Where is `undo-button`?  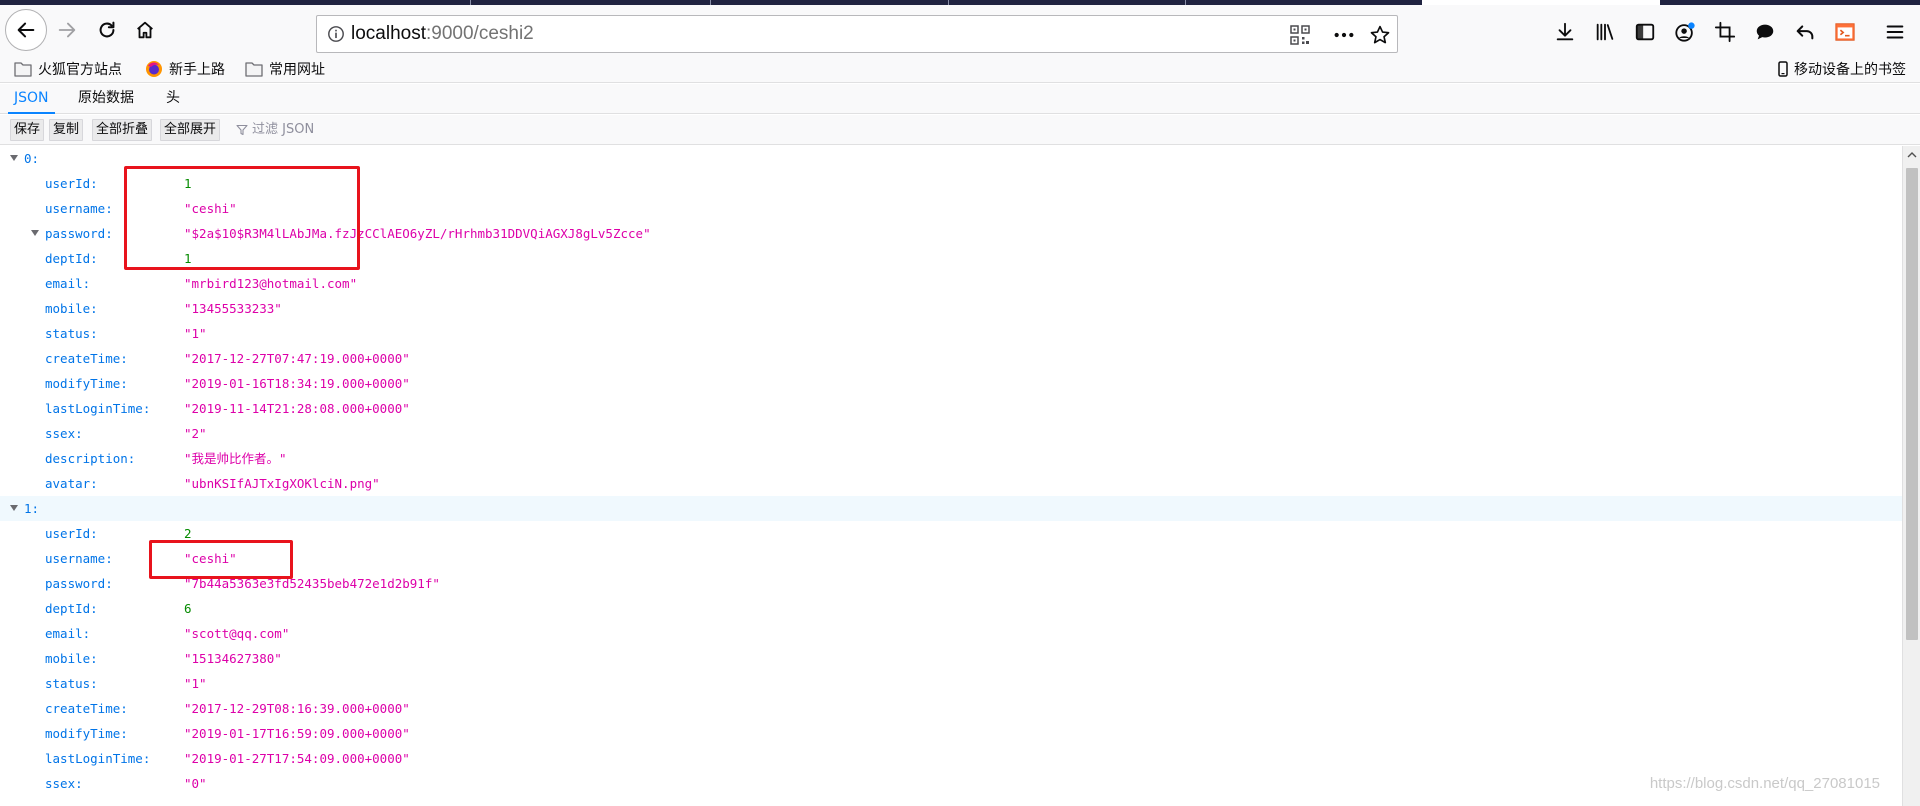 undo-button is located at coordinates (1805, 32).